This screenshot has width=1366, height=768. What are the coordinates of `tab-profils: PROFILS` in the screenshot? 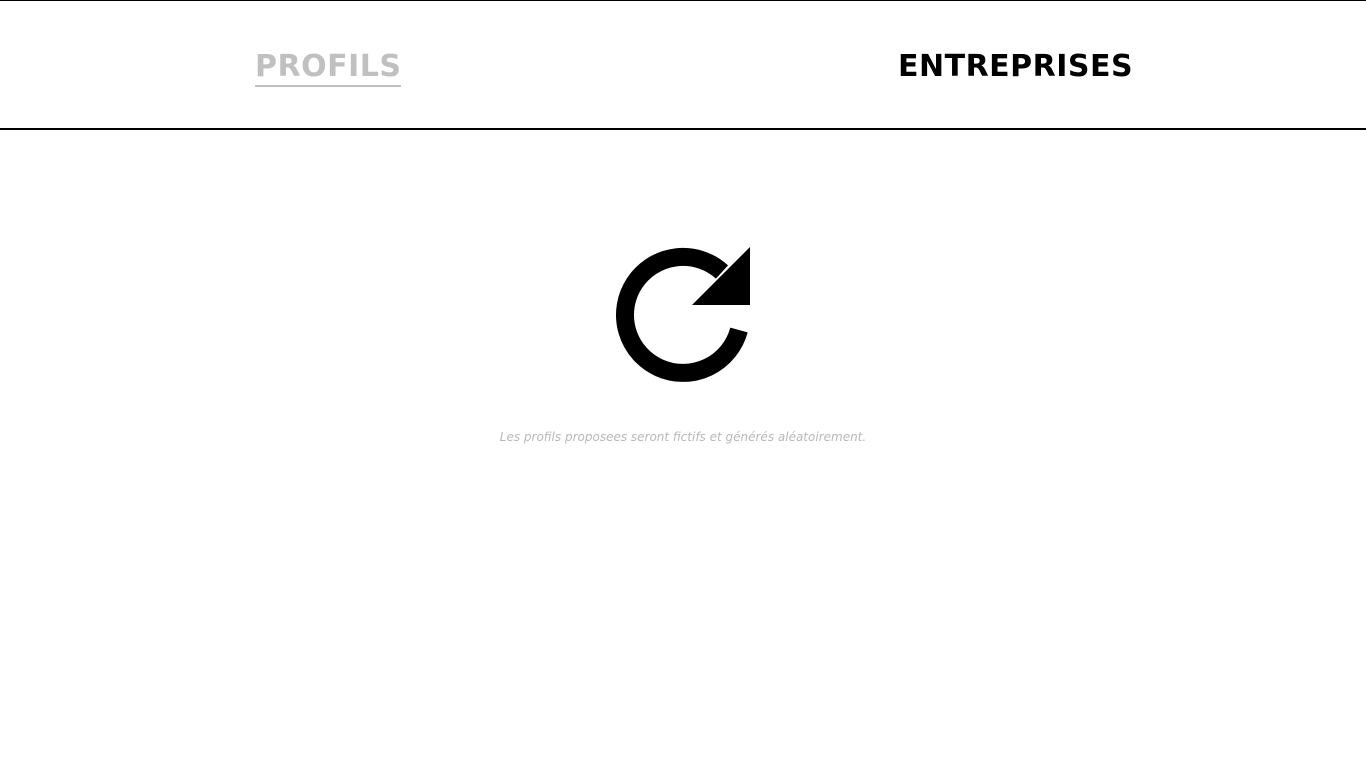 It's located at (328, 68).